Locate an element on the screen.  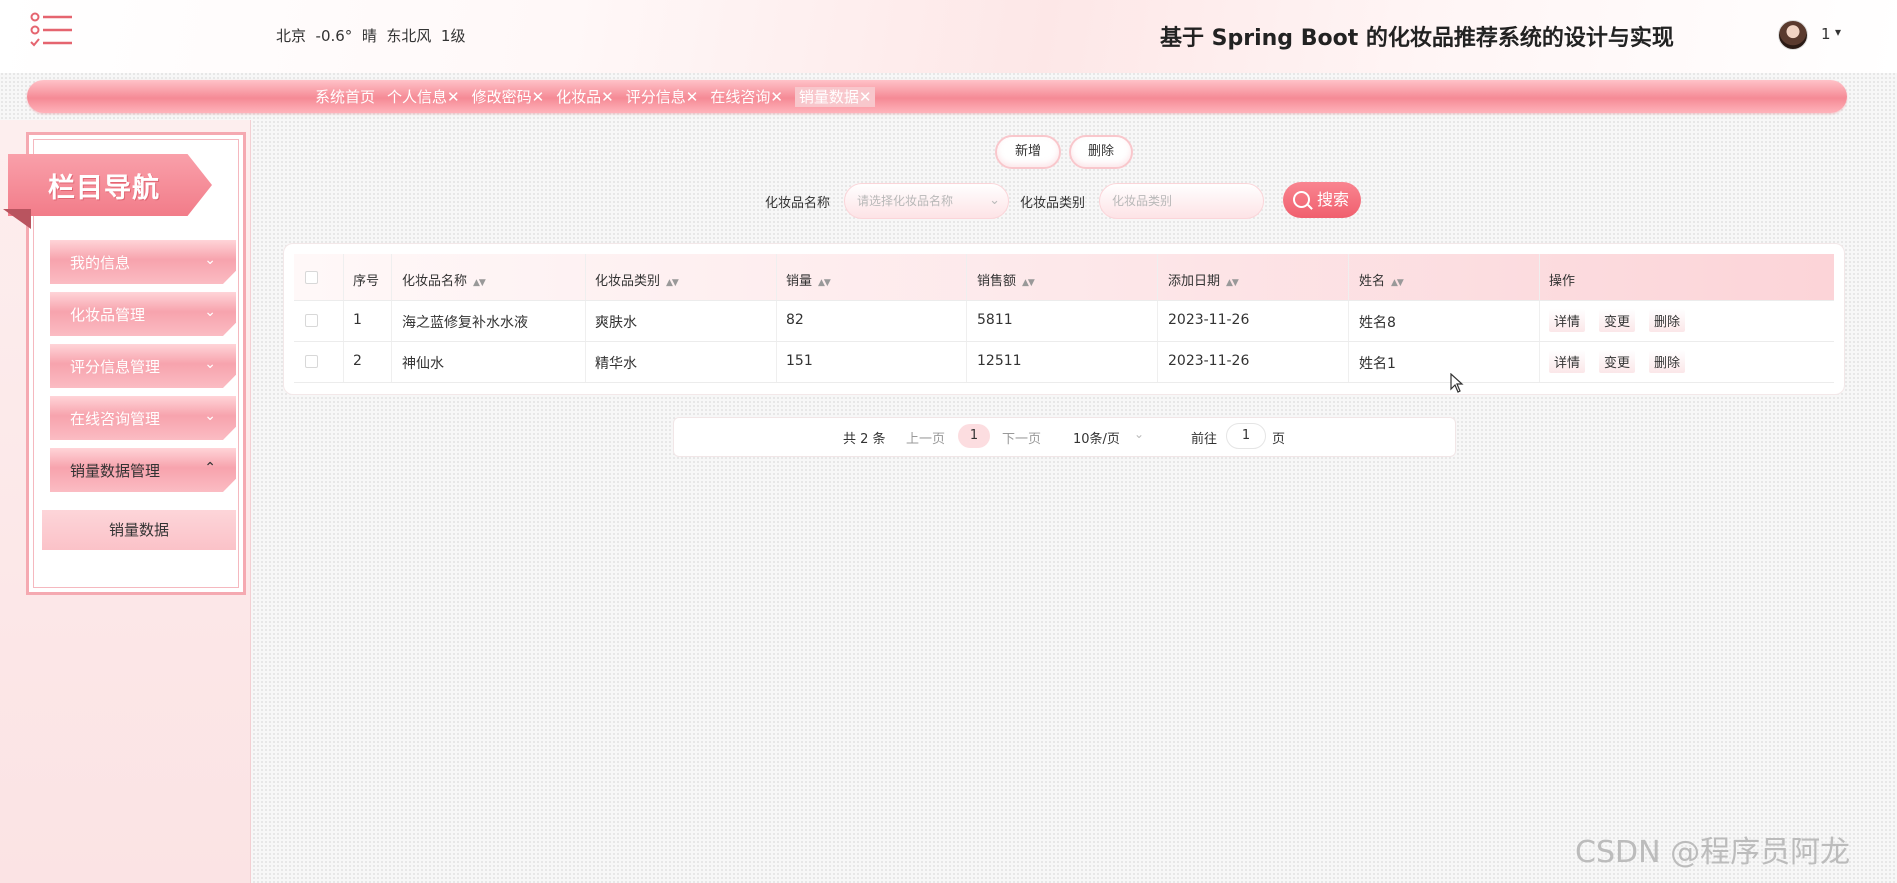
tab-consultation: 在线咨询✕ is located at coordinates (746, 97).